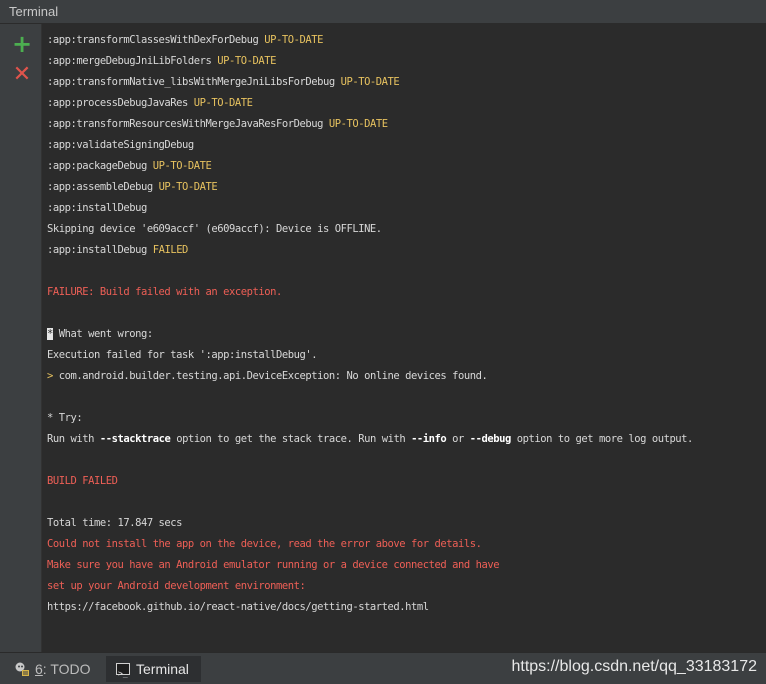 The height and width of the screenshot is (684, 766). What do you see at coordinates (21, 338) in the screenshot?
I see `terminal-toolstrip: + ✕` at bounding box center [21, 338].